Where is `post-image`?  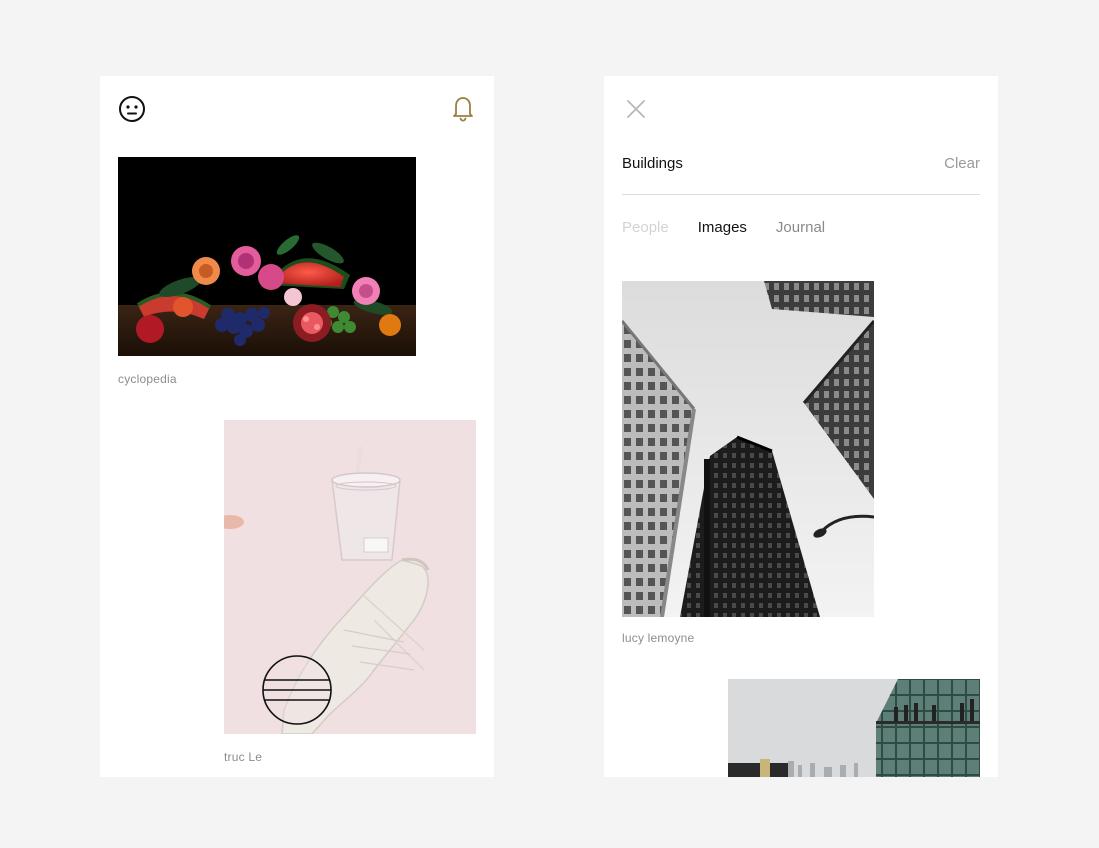 post-image is located at coordinates (267, 256).